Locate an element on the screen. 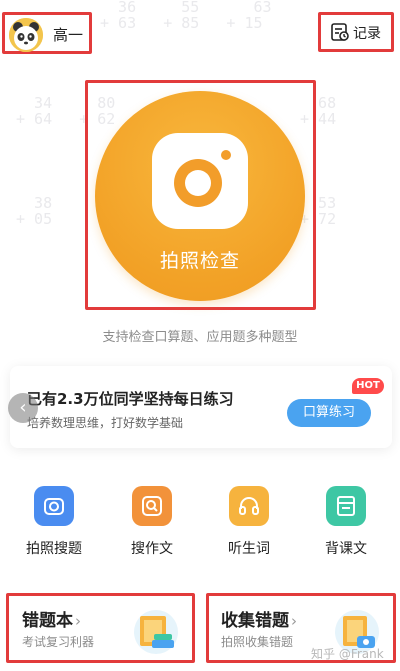  feature-search-essay: 搜作文 is located at coordinates (152, 522).